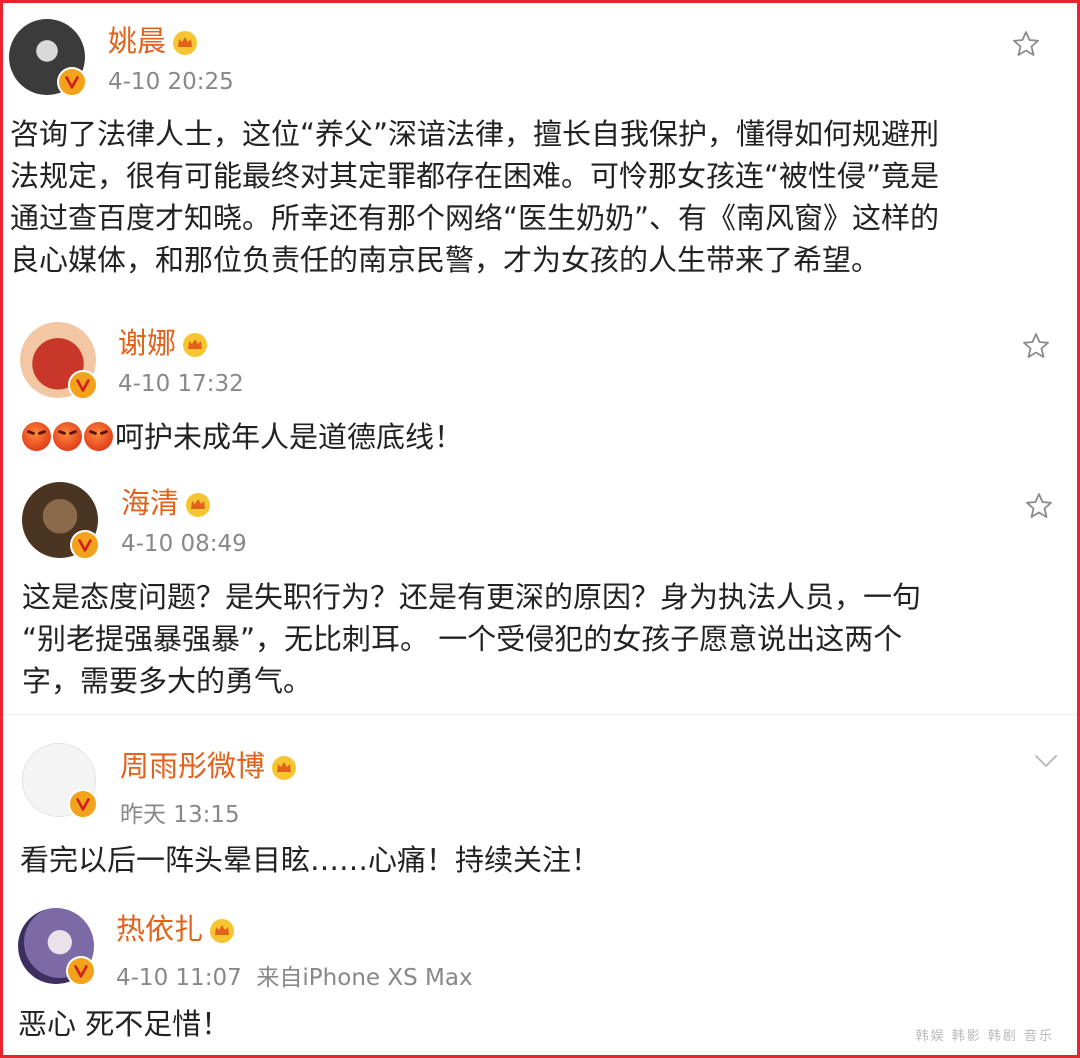  Describe the element at coordinates (445, 260) in the screenshot. I see `comment-line: 良心媒体，和那位负责任的南京民警，才为女孩的人生带来了希望。` at that location.